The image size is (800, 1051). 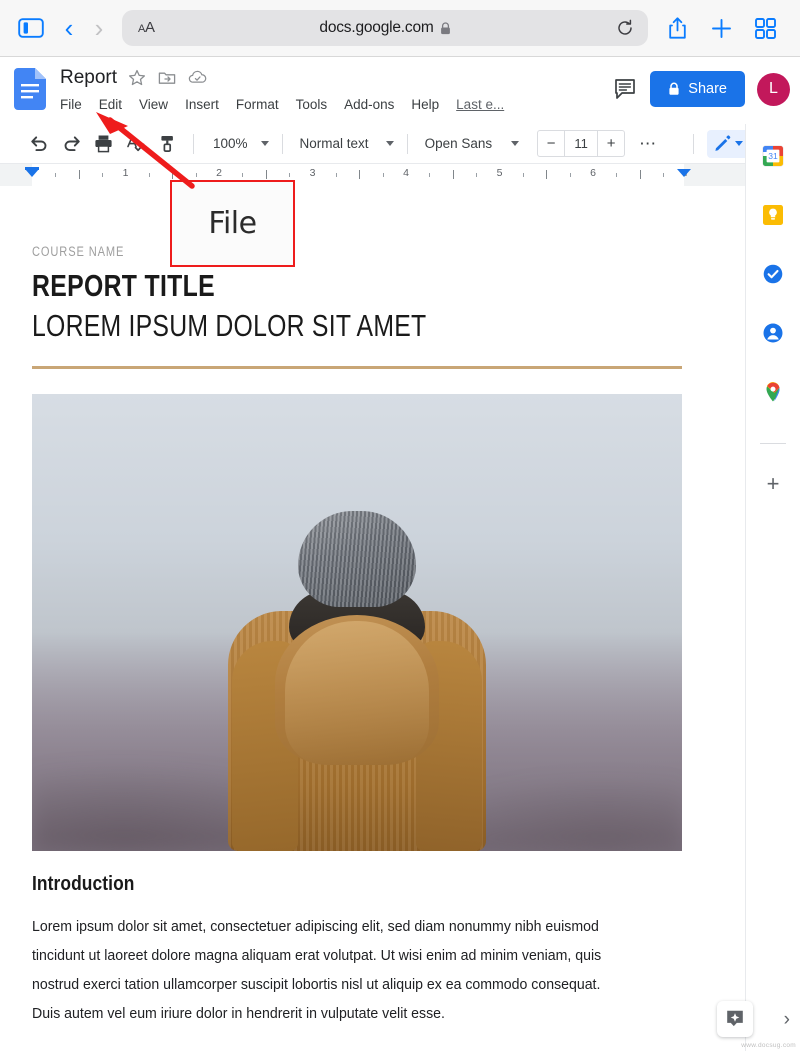 What do you see at coordinates (406, 173) in the screenshot?
I see `ruler-number: 4` at bounding box center [406, 173].